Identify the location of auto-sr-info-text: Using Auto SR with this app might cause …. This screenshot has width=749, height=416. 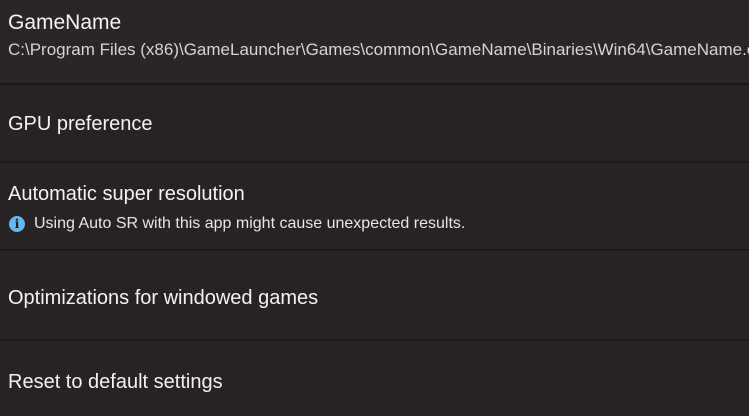
(250, 223).